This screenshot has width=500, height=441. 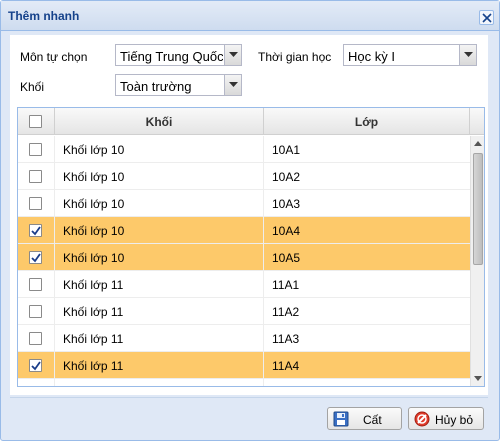 I want to click on table-row: Khối lớp 11 11A2, so click(x=244, y=311).